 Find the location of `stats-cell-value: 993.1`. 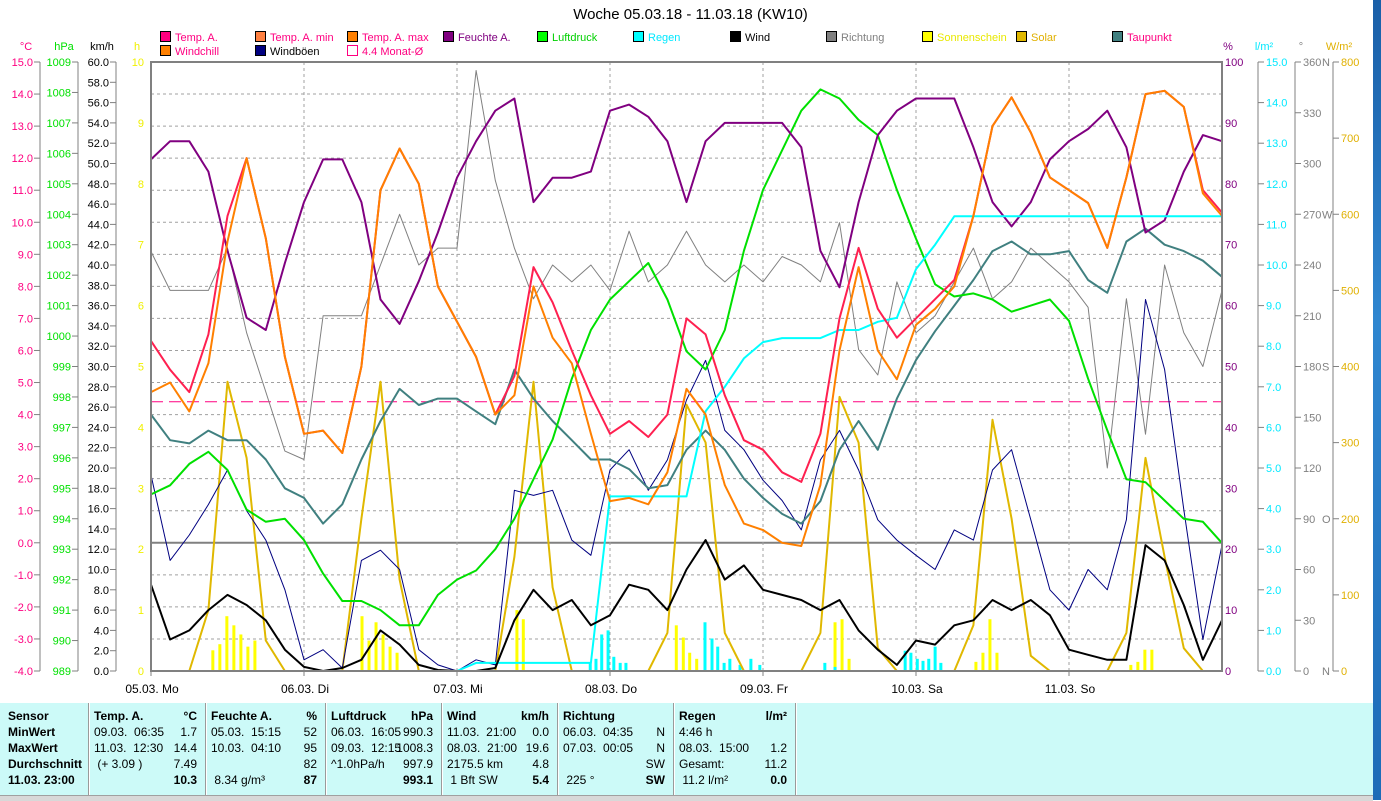

stats-cell-value: 993.1 is located at coordinates (417, 780).